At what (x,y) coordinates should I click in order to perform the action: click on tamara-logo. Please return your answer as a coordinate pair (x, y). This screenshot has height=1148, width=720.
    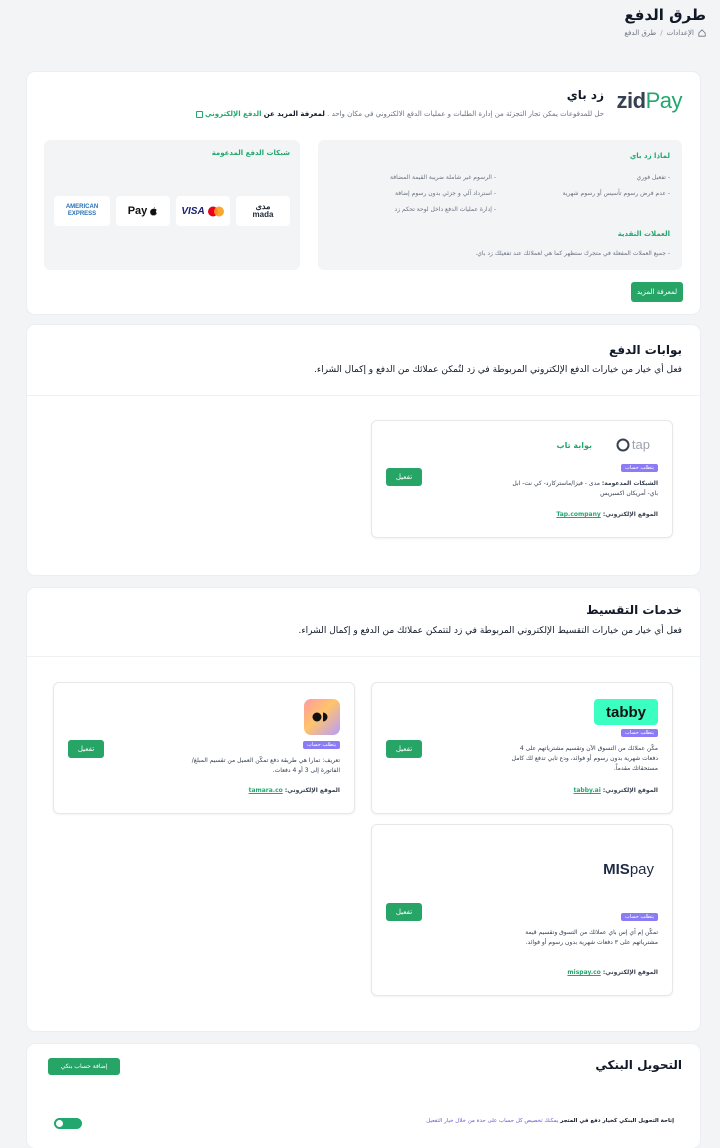
    Looking at the image, I should click on (322, 717).